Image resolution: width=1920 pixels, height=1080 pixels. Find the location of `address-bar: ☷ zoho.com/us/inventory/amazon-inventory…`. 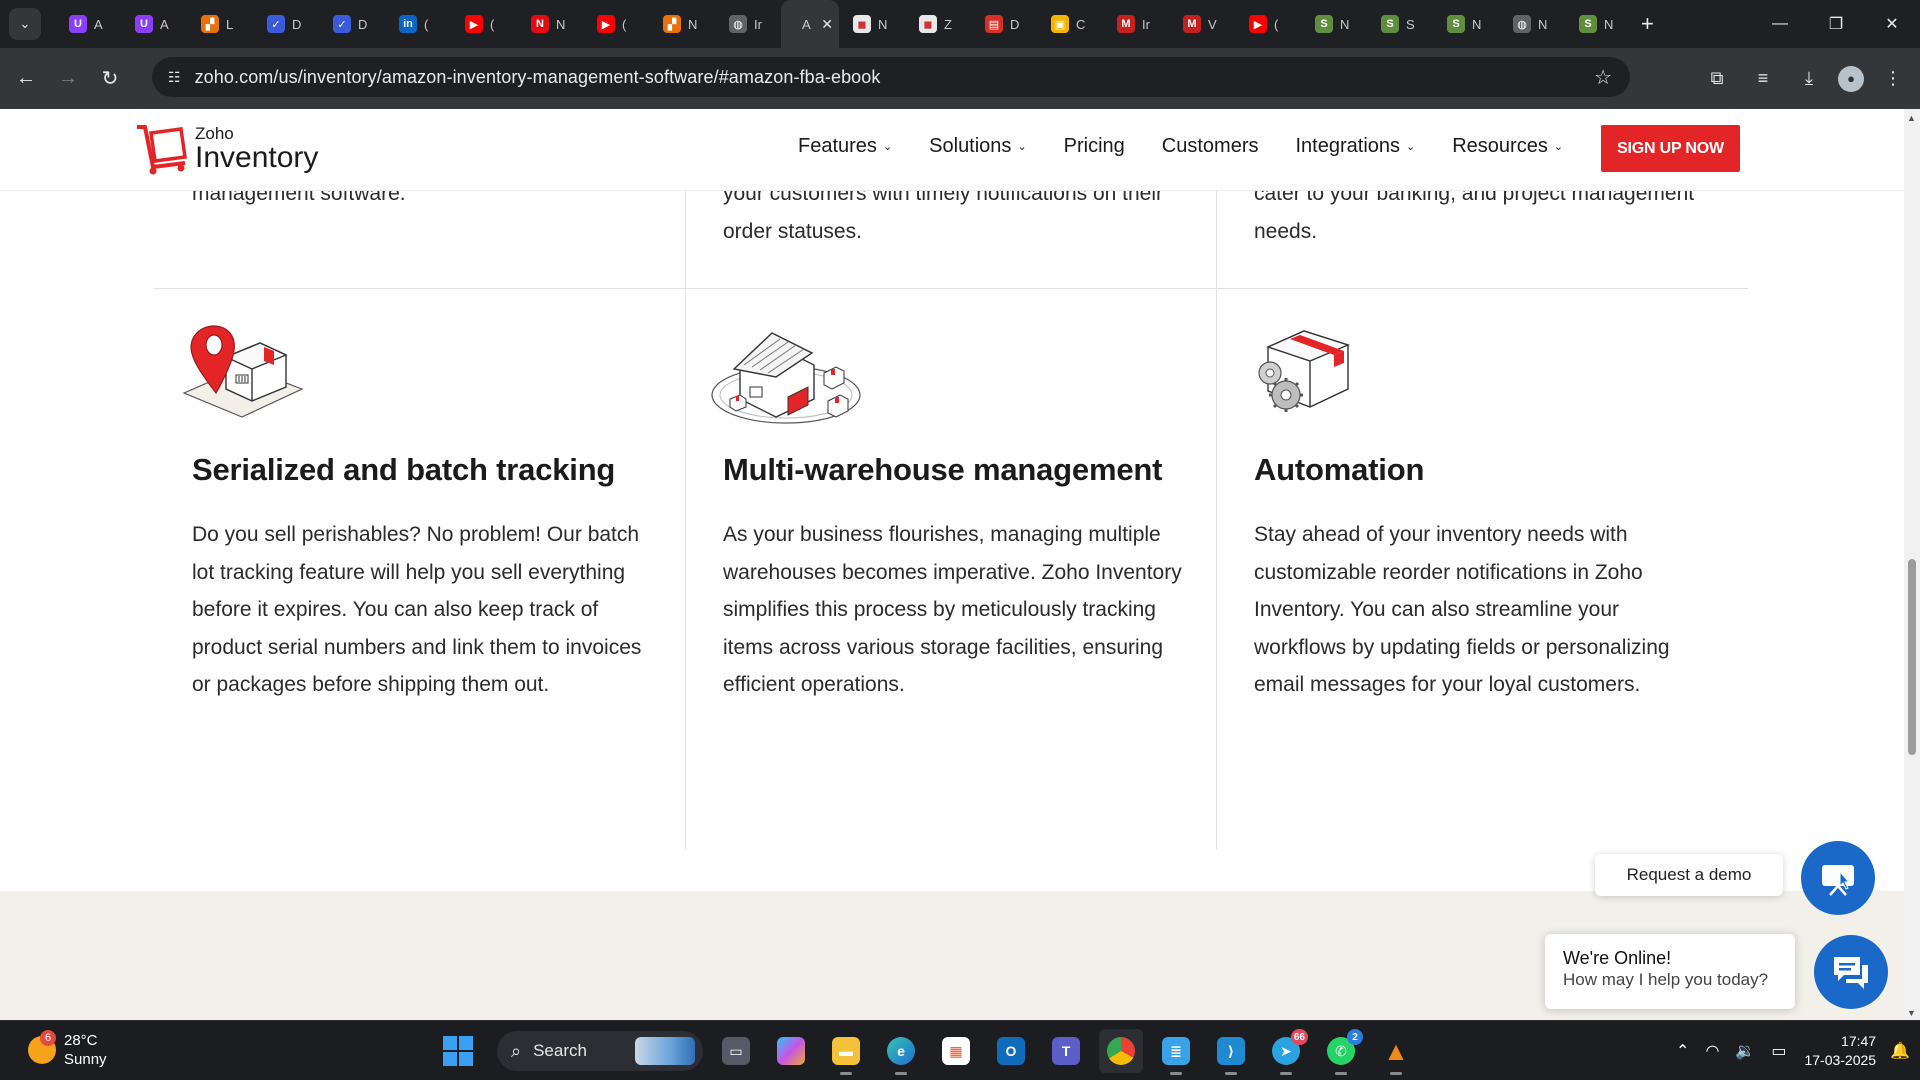

address-bar: ☷ zoho.com/us/inventory/amazon-inventory… is located at coordinates (891, 77).